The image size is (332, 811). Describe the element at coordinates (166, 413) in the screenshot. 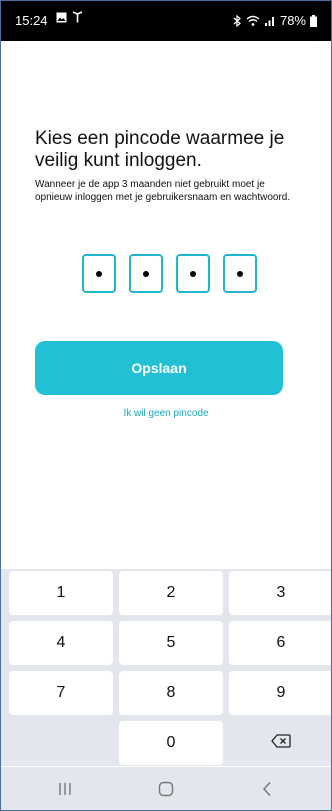

I see `no-pin-link: Ik wil geen pincode` at that location.